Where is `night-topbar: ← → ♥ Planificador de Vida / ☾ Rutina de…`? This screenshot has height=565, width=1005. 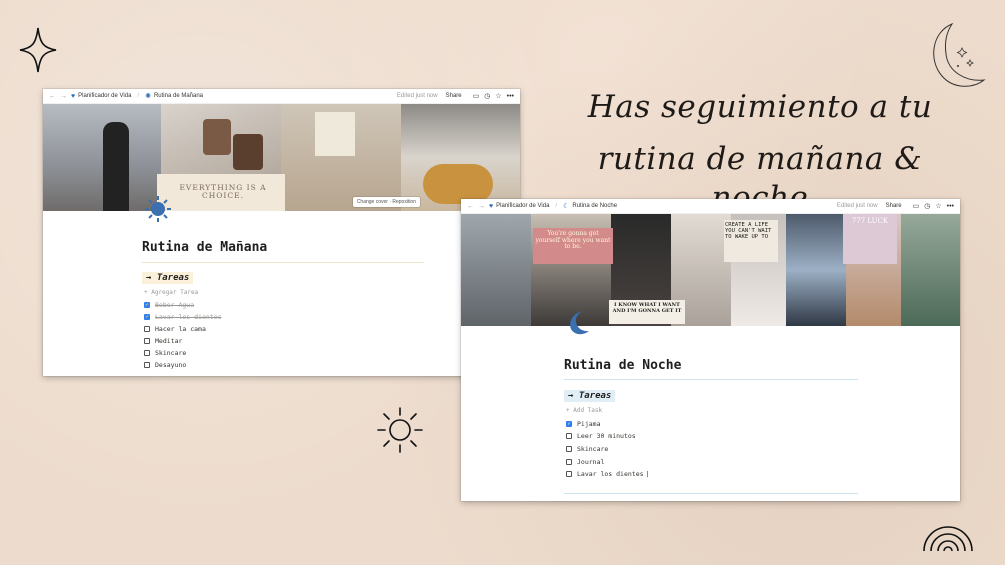
night-topbar: ← → ♥ Planificador de Vida / ☾ Rutina de… is located at coordinates (710, 206).